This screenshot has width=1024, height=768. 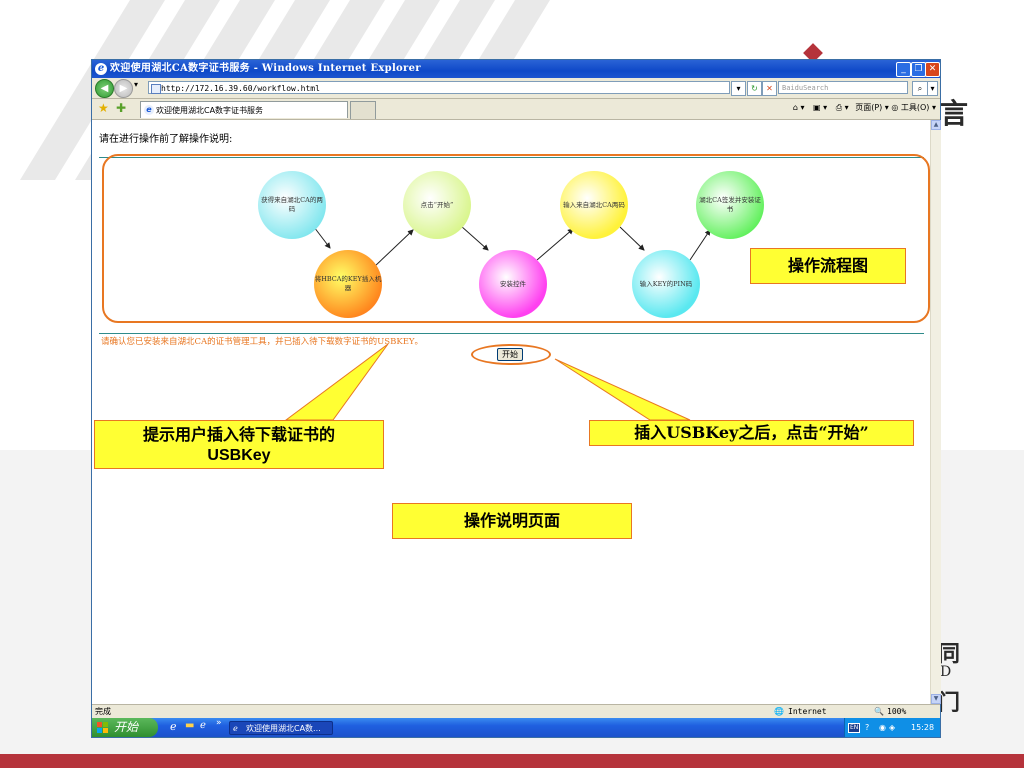 What do you see at coordinates (594, 205) in the screenshot?
I see `flow-step-5: 输入来自湖北CA两码` at bounding box center [594, 205].